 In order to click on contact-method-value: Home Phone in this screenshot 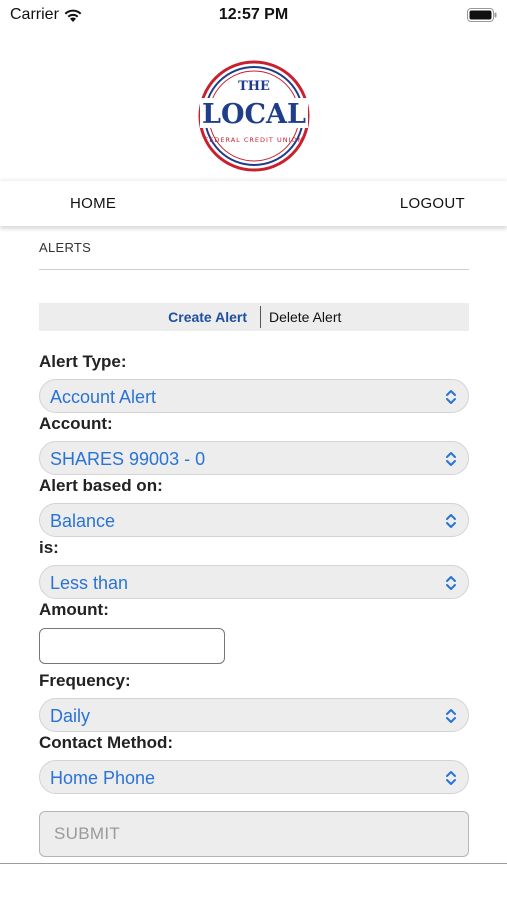, I will do `click(103, 778)`.